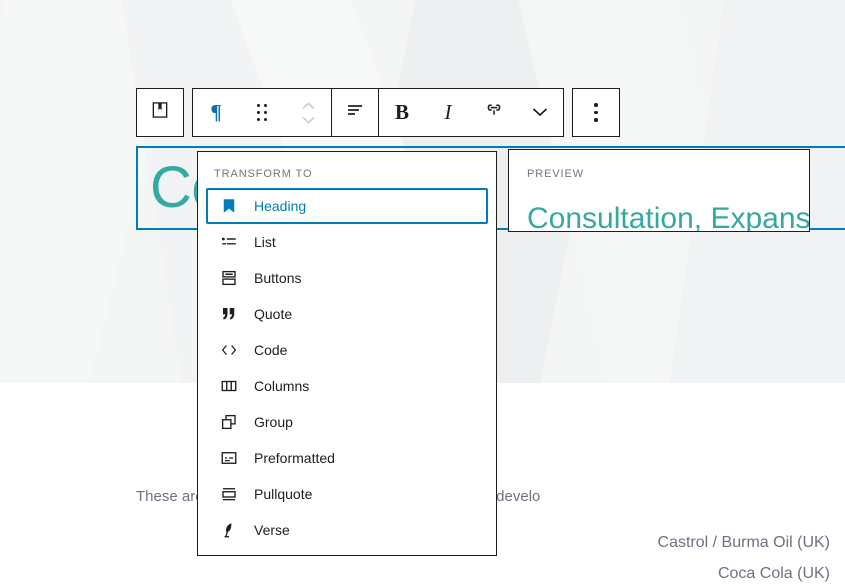 This screenshot has width=845, height=587. What do you see at coordinates (556, 174) in the screenshot?
I see `preview-label: PREVIEW` at bounding box center [556, 174].